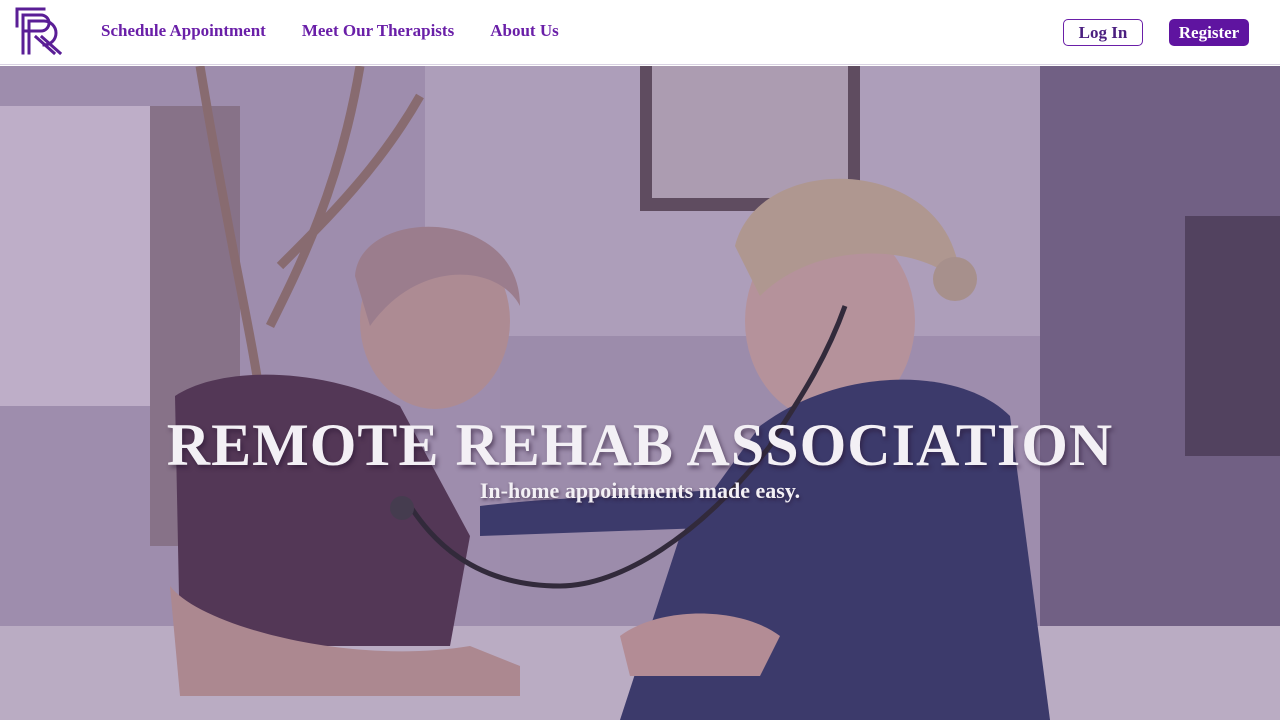 The image size is (1280, 720). Describe the element at coordinates (1103, 32) in the screenshot. I see `login-button: Log In` at that location.